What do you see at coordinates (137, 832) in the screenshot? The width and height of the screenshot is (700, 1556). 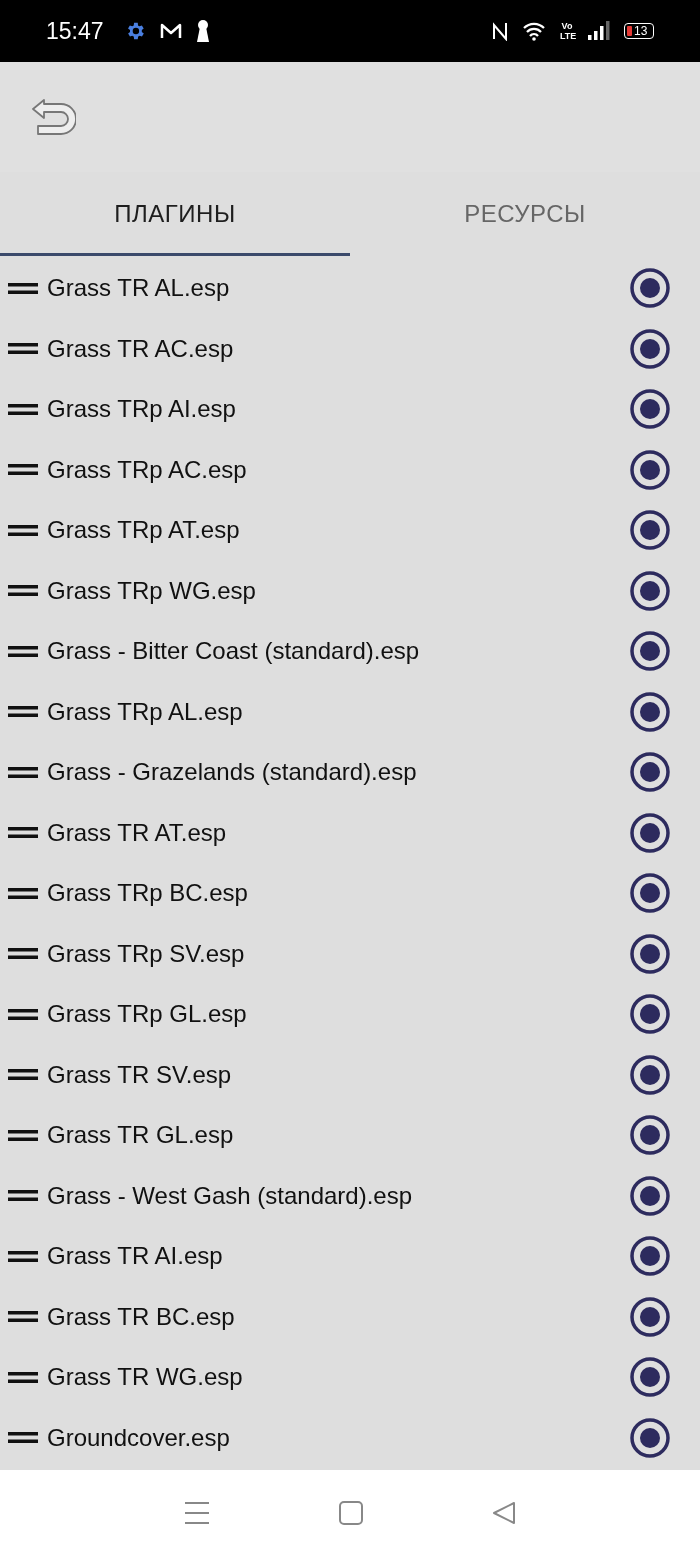 I see `plugin-name: Grass TR AT.esp` at bounding box center [137, 832].